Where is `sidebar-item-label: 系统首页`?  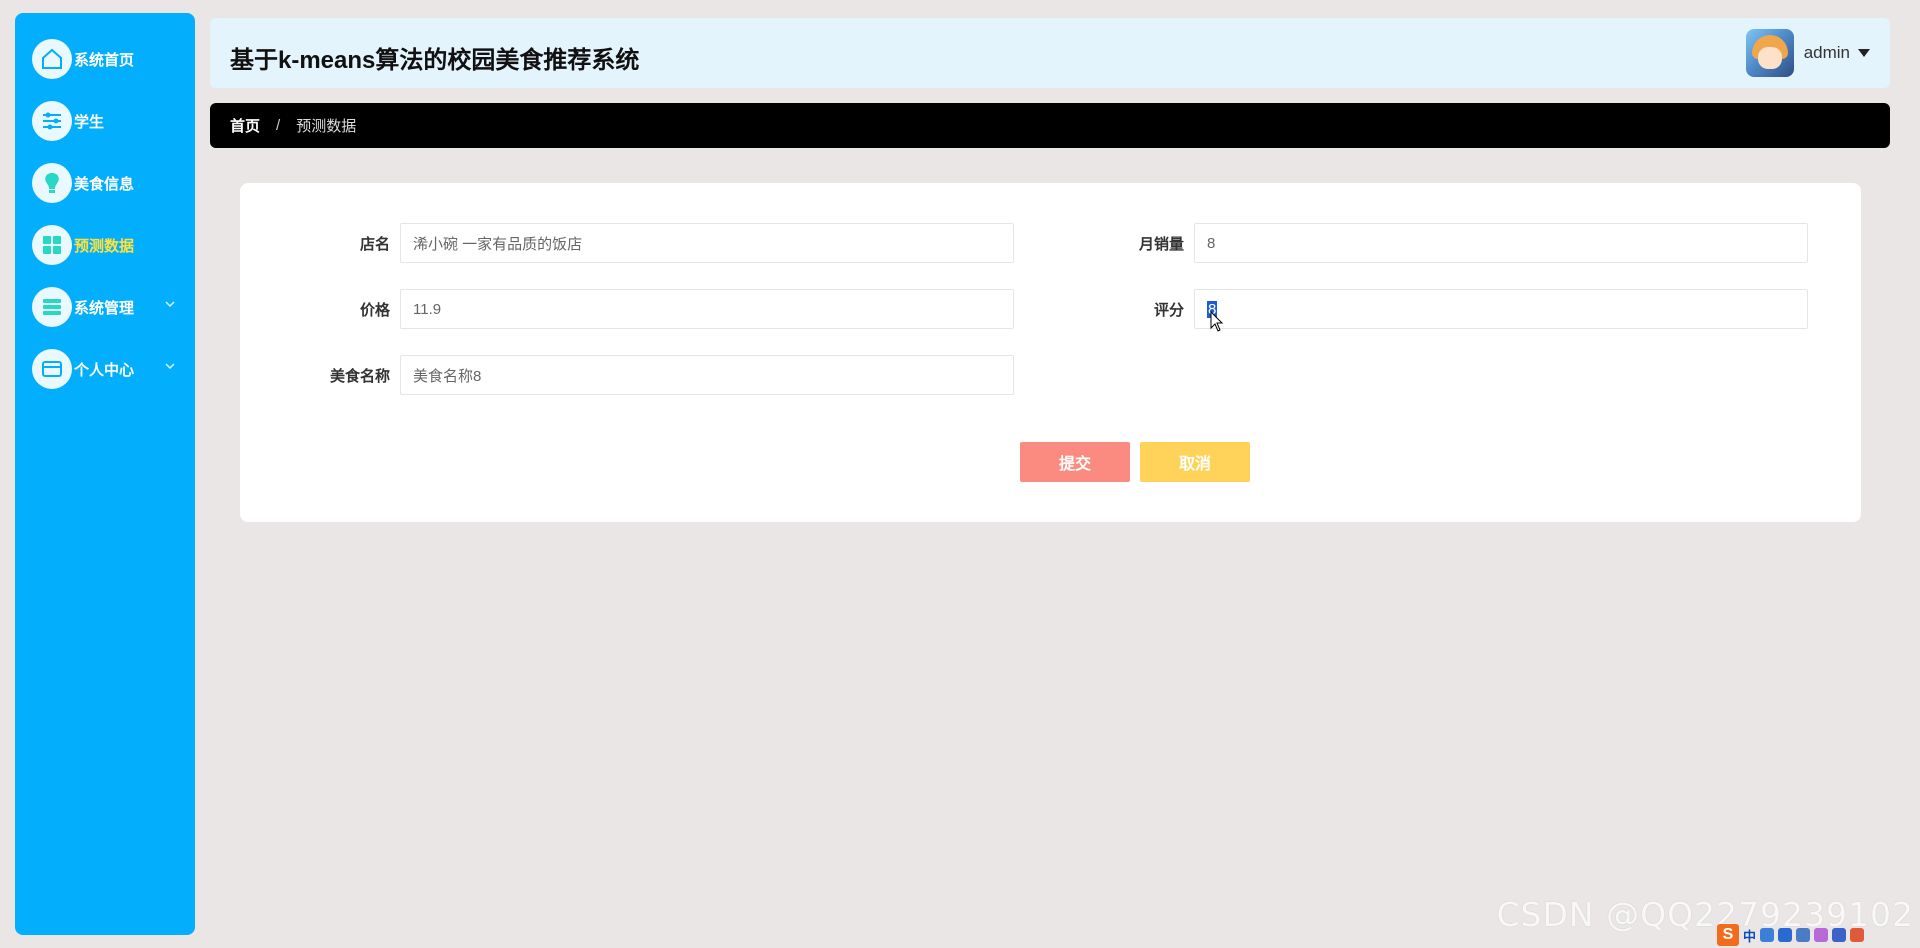
sidebar-item-label: 系统首页 is located at coordinates (104, 60).